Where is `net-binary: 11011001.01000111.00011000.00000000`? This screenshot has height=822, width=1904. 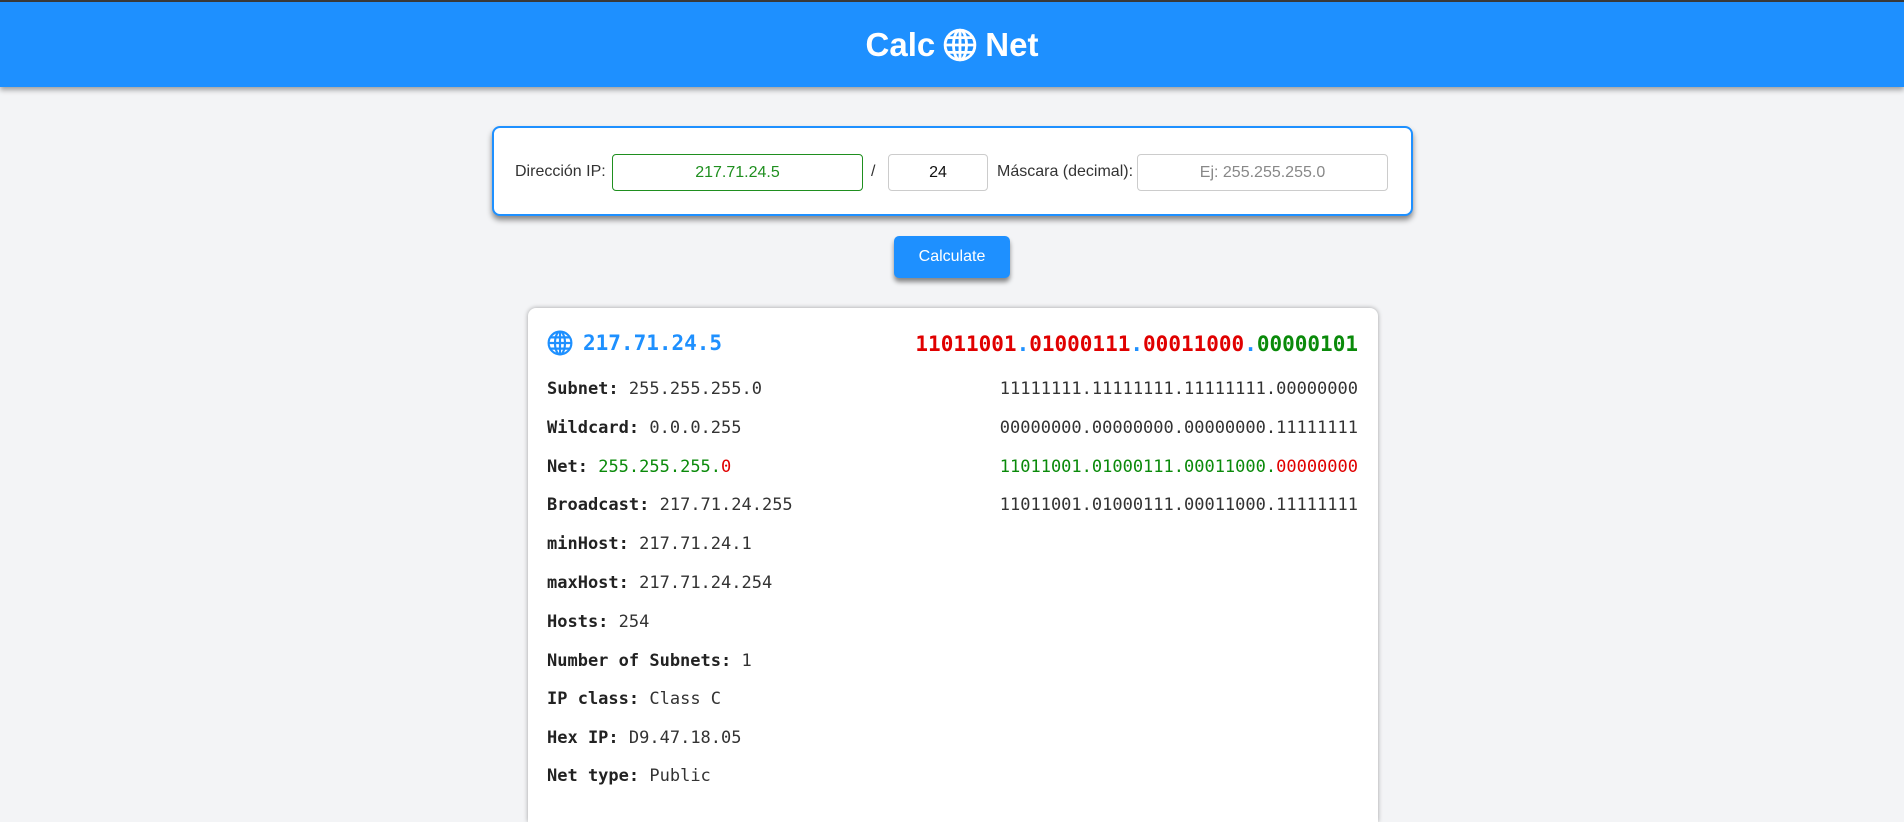 net-binary: 11011001.01000111.00011000.00000000 is located at coordinates (1179, 467).